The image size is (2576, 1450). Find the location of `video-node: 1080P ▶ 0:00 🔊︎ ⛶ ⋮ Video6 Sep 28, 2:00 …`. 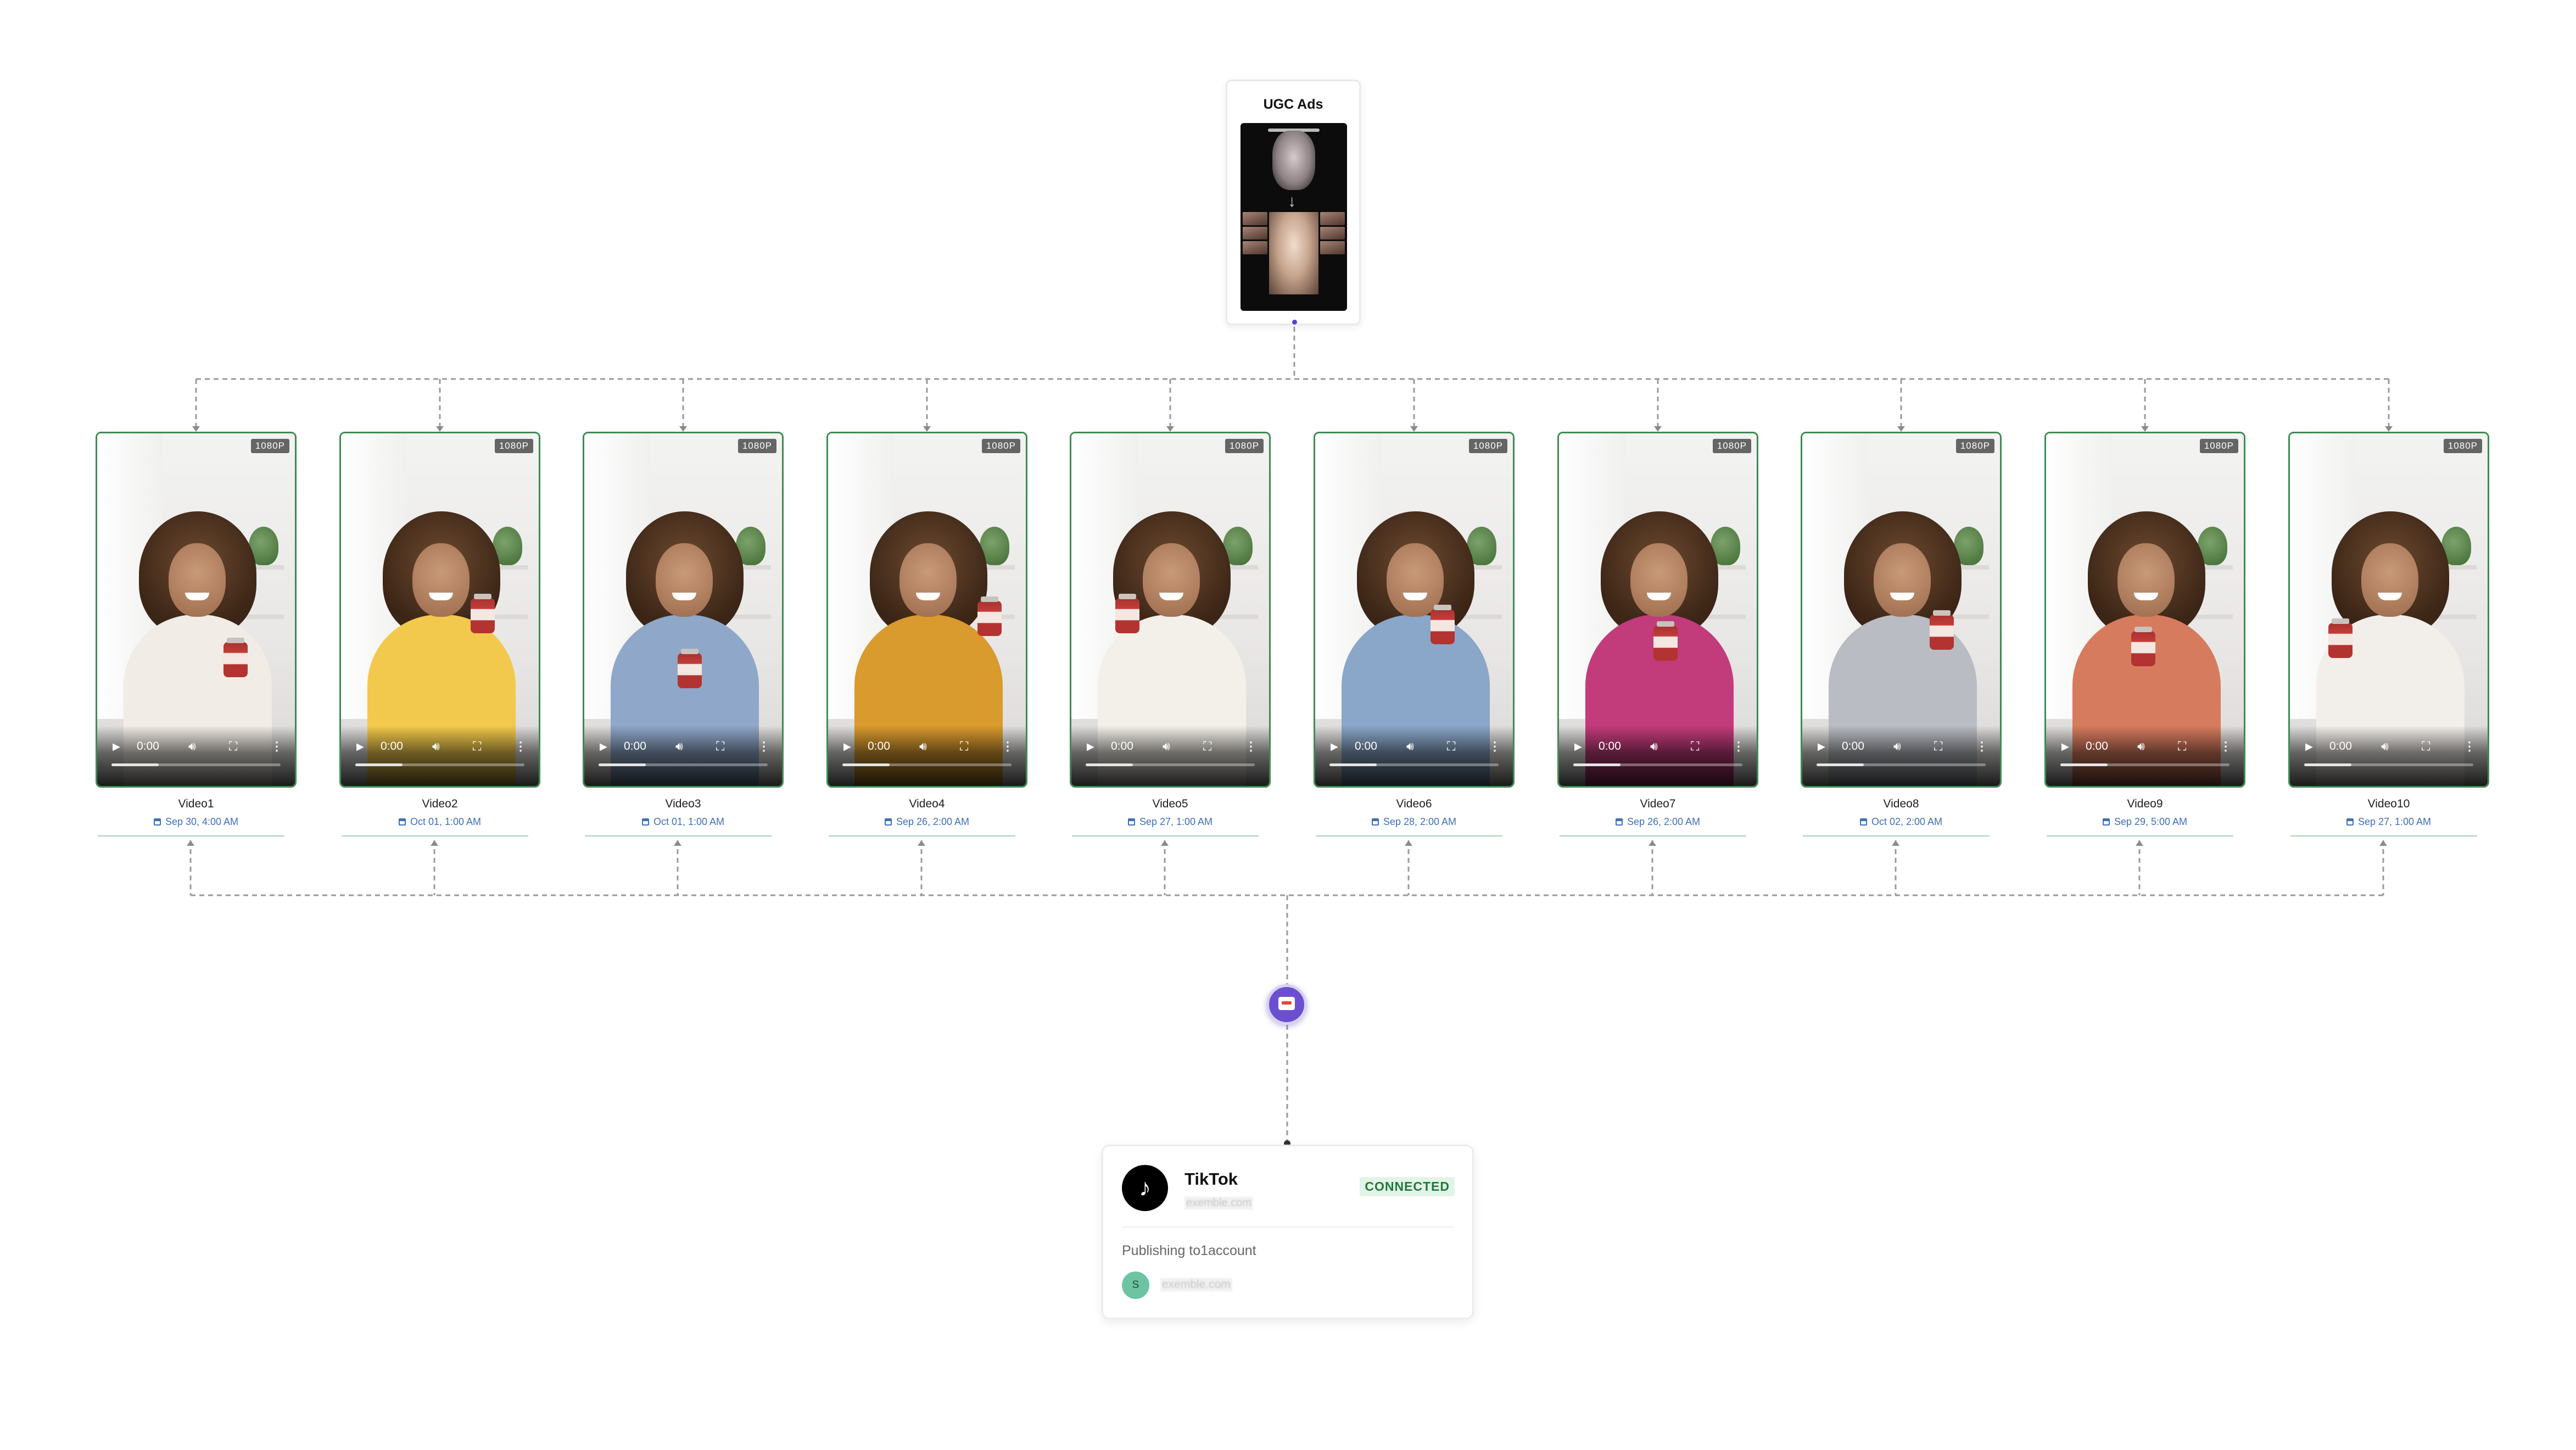

video-node: 1080P ▶ 0:00 🔊︎ ⛶ ⋮ Video6 Sep 28, 2:00 … is located at coordinates (1415, 634).